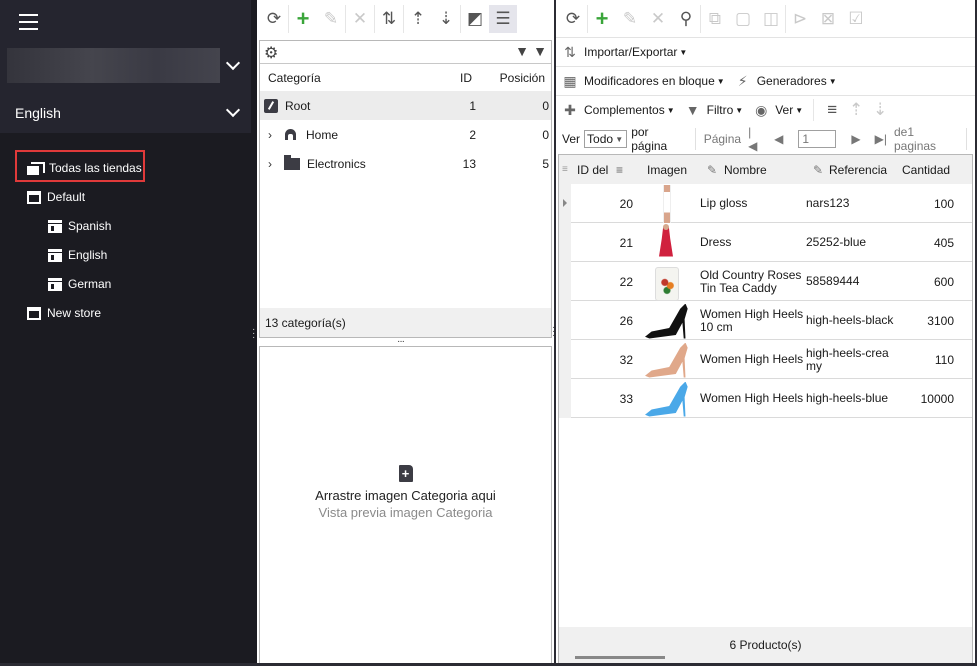  Describe the element at coordinates (64, 313) in the screenshot. I see `tree-item-new-store: New store` at that location.